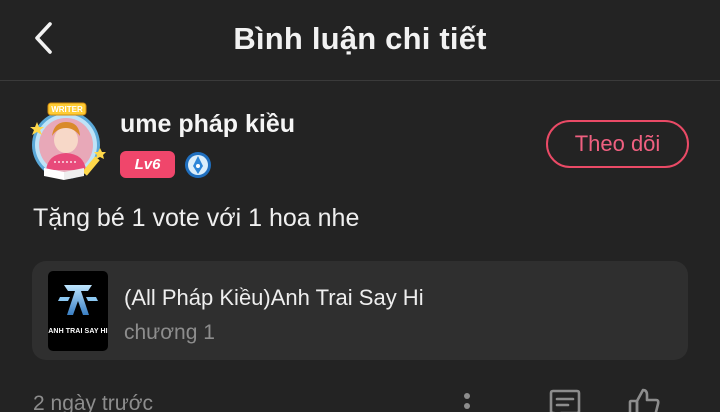  Describe the element at coordinates (274, 297) in the screenshot. I see `book-title: (All Pháp Kiều)Anh Trai Say Hi` at that location.